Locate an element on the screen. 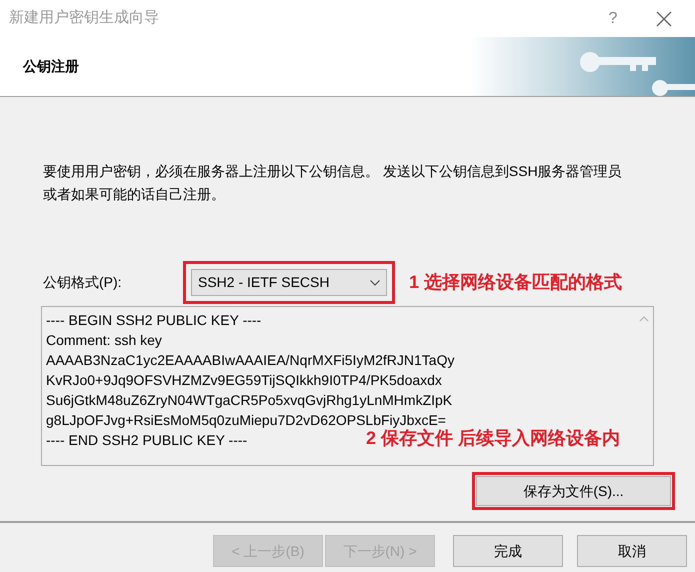 The height and width of the screenshot is (572, 695). close-icon is located at coordinates (664, 18).